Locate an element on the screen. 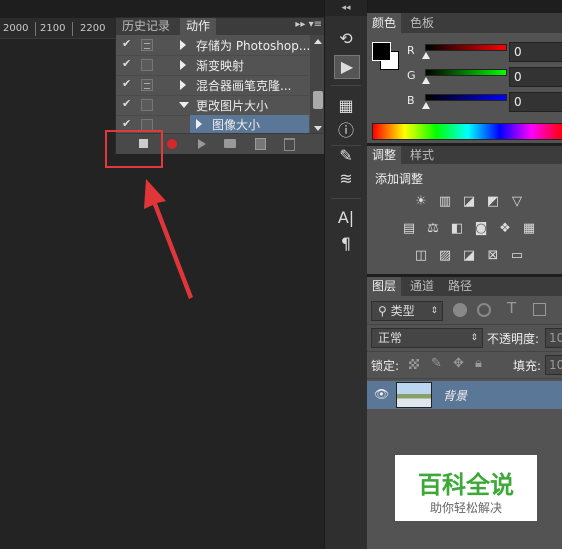 This screenshot has width=562, height=549. layer-name: 背景 is located at coordinates (455, 395).